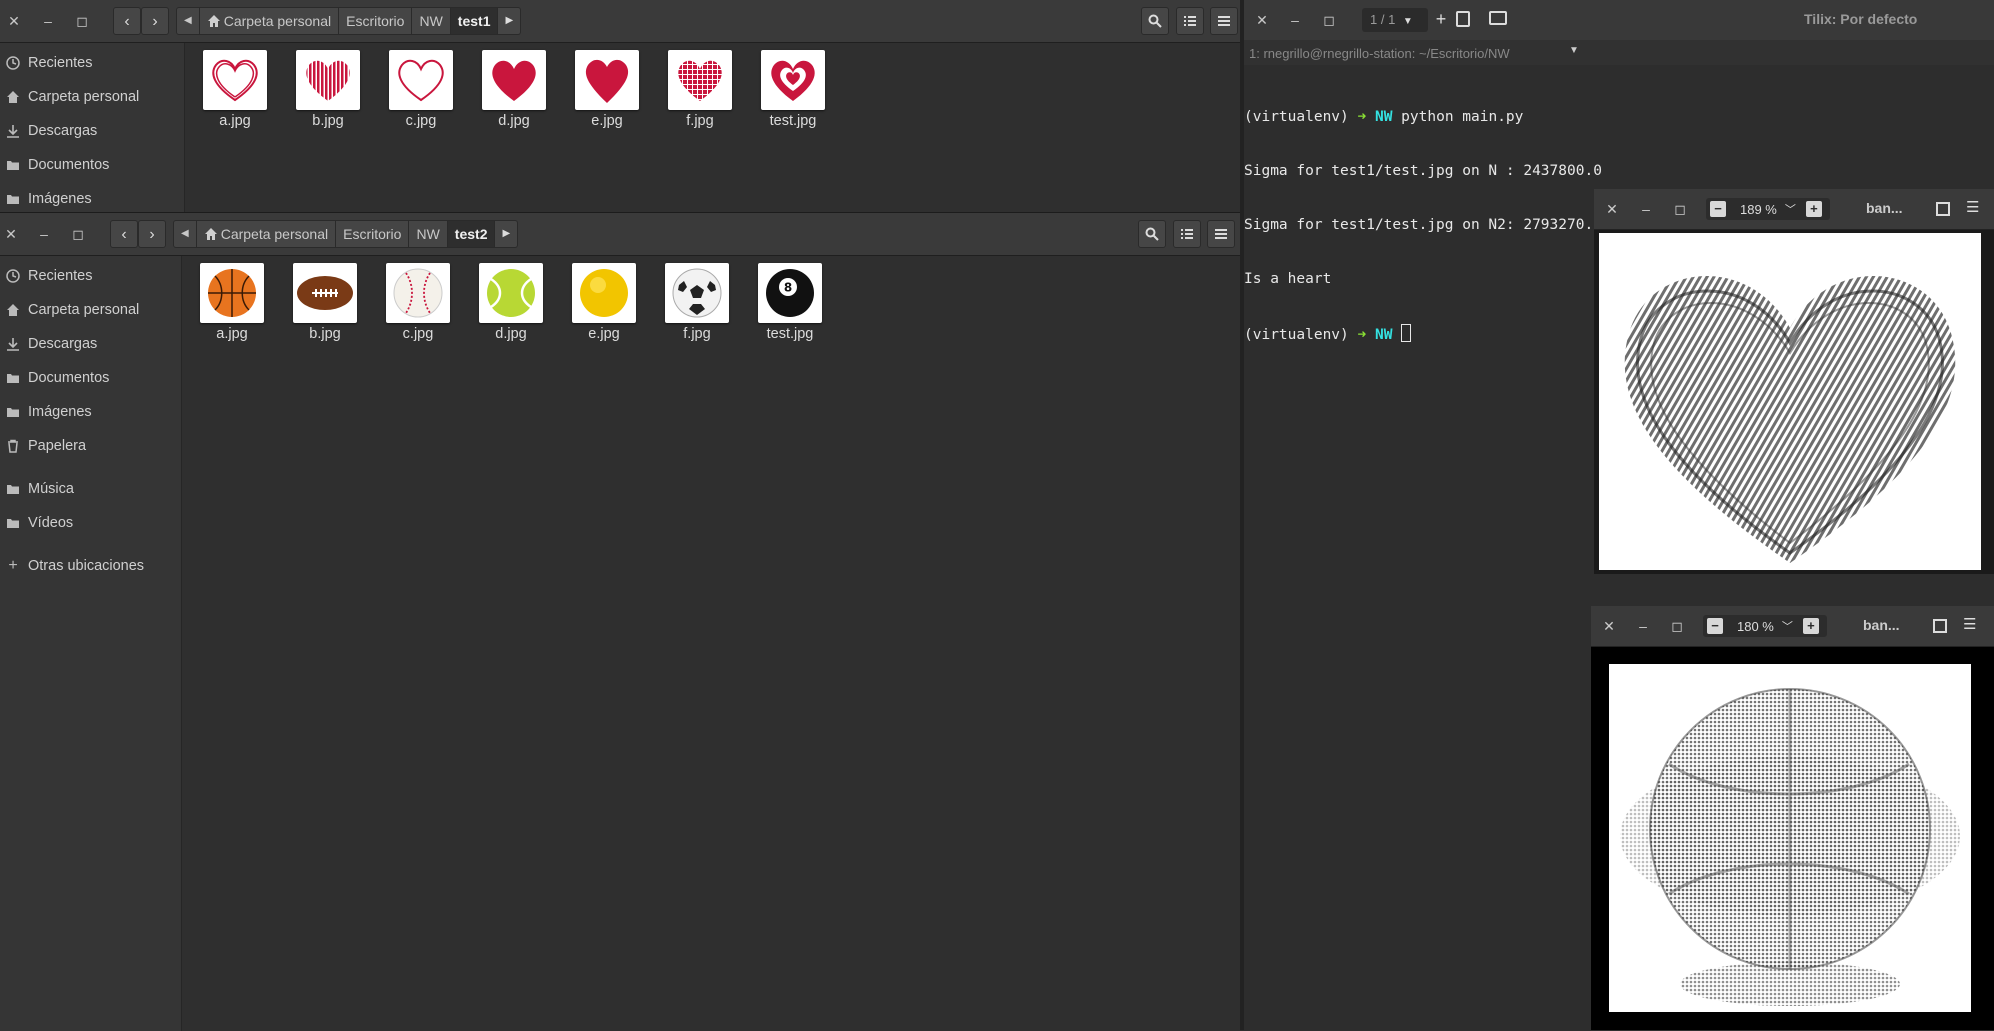 This screenshot has width=1994, height=1031. I want to click on search-icon, so click(1155, 21).